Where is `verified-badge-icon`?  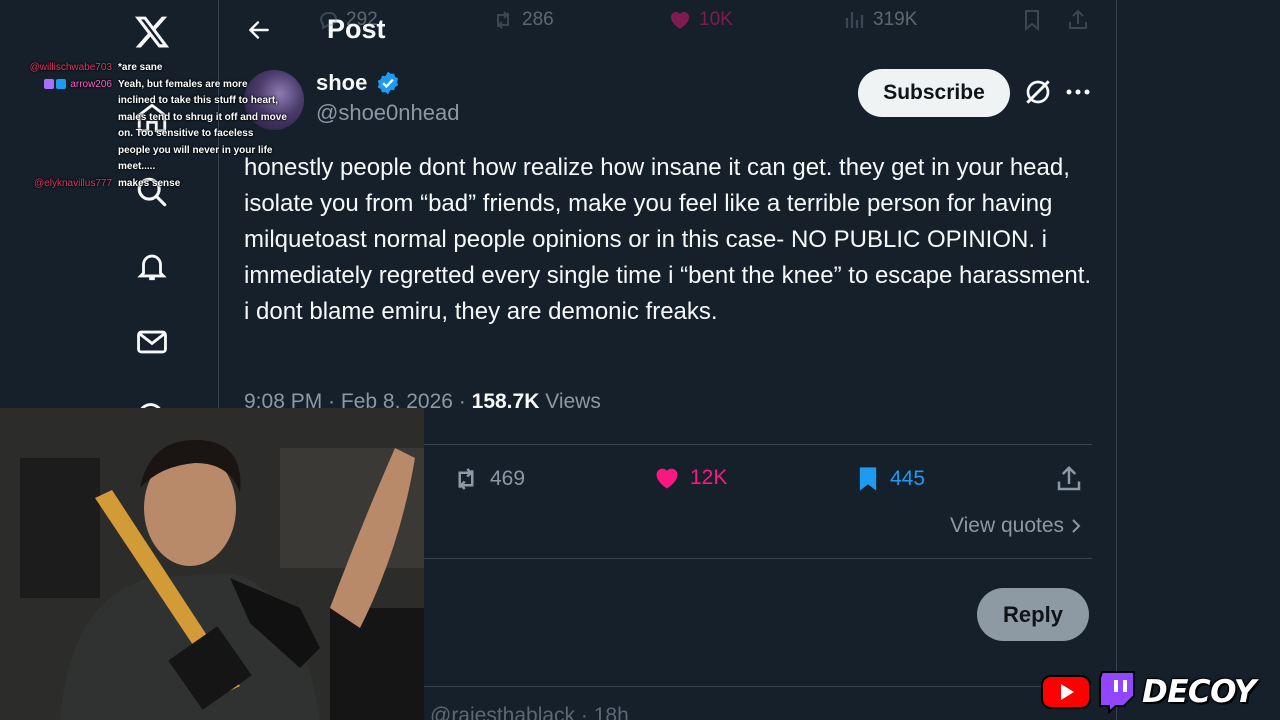
verified-badge-icon is located at coordinates (388, 83).